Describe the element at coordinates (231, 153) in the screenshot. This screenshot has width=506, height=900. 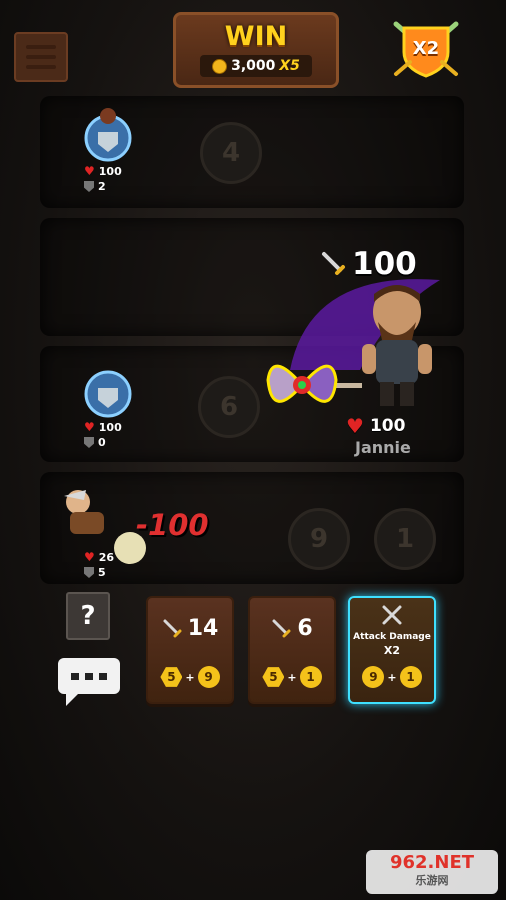
I see `floor-hole-4: 4` at that location.